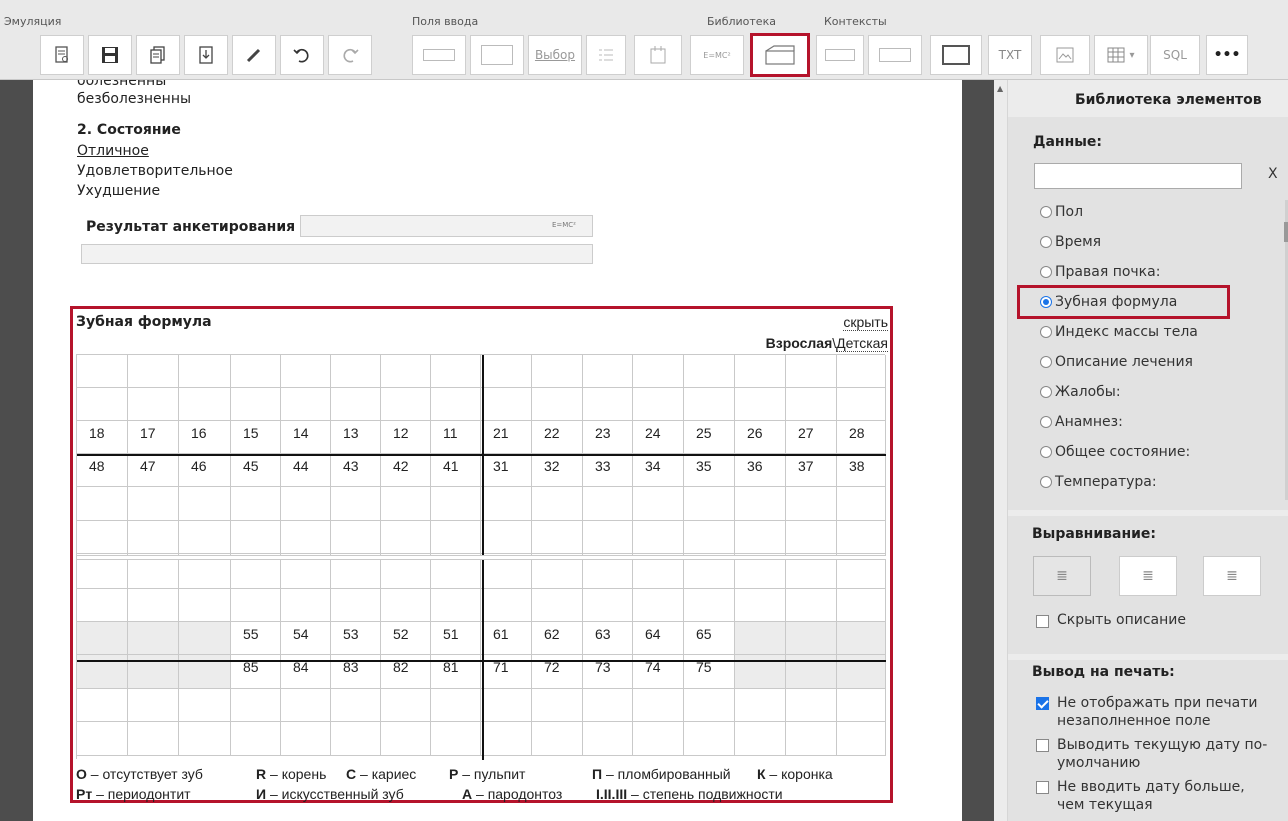  What do you see at coordinates (557, 437) in the screenshot?
I see `tooth-cell: 22` at bounding box center [557, 437].